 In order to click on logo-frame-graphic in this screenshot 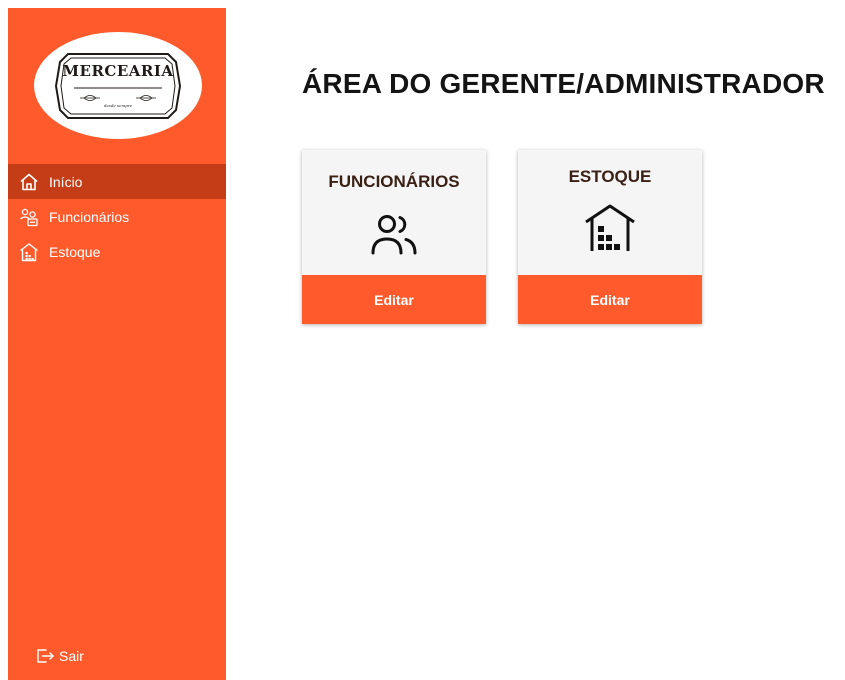, I will do `click(118, 86)`.